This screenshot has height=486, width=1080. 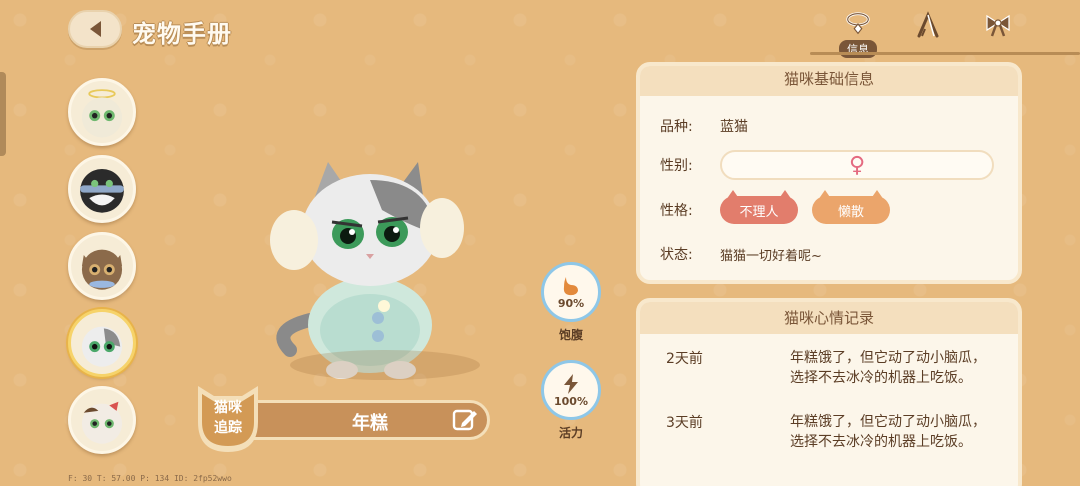 What do you see at coordinates (228, 428) in the screenshot?
I see `tracking-line2: 追踪` at bounding box center [228, 428].